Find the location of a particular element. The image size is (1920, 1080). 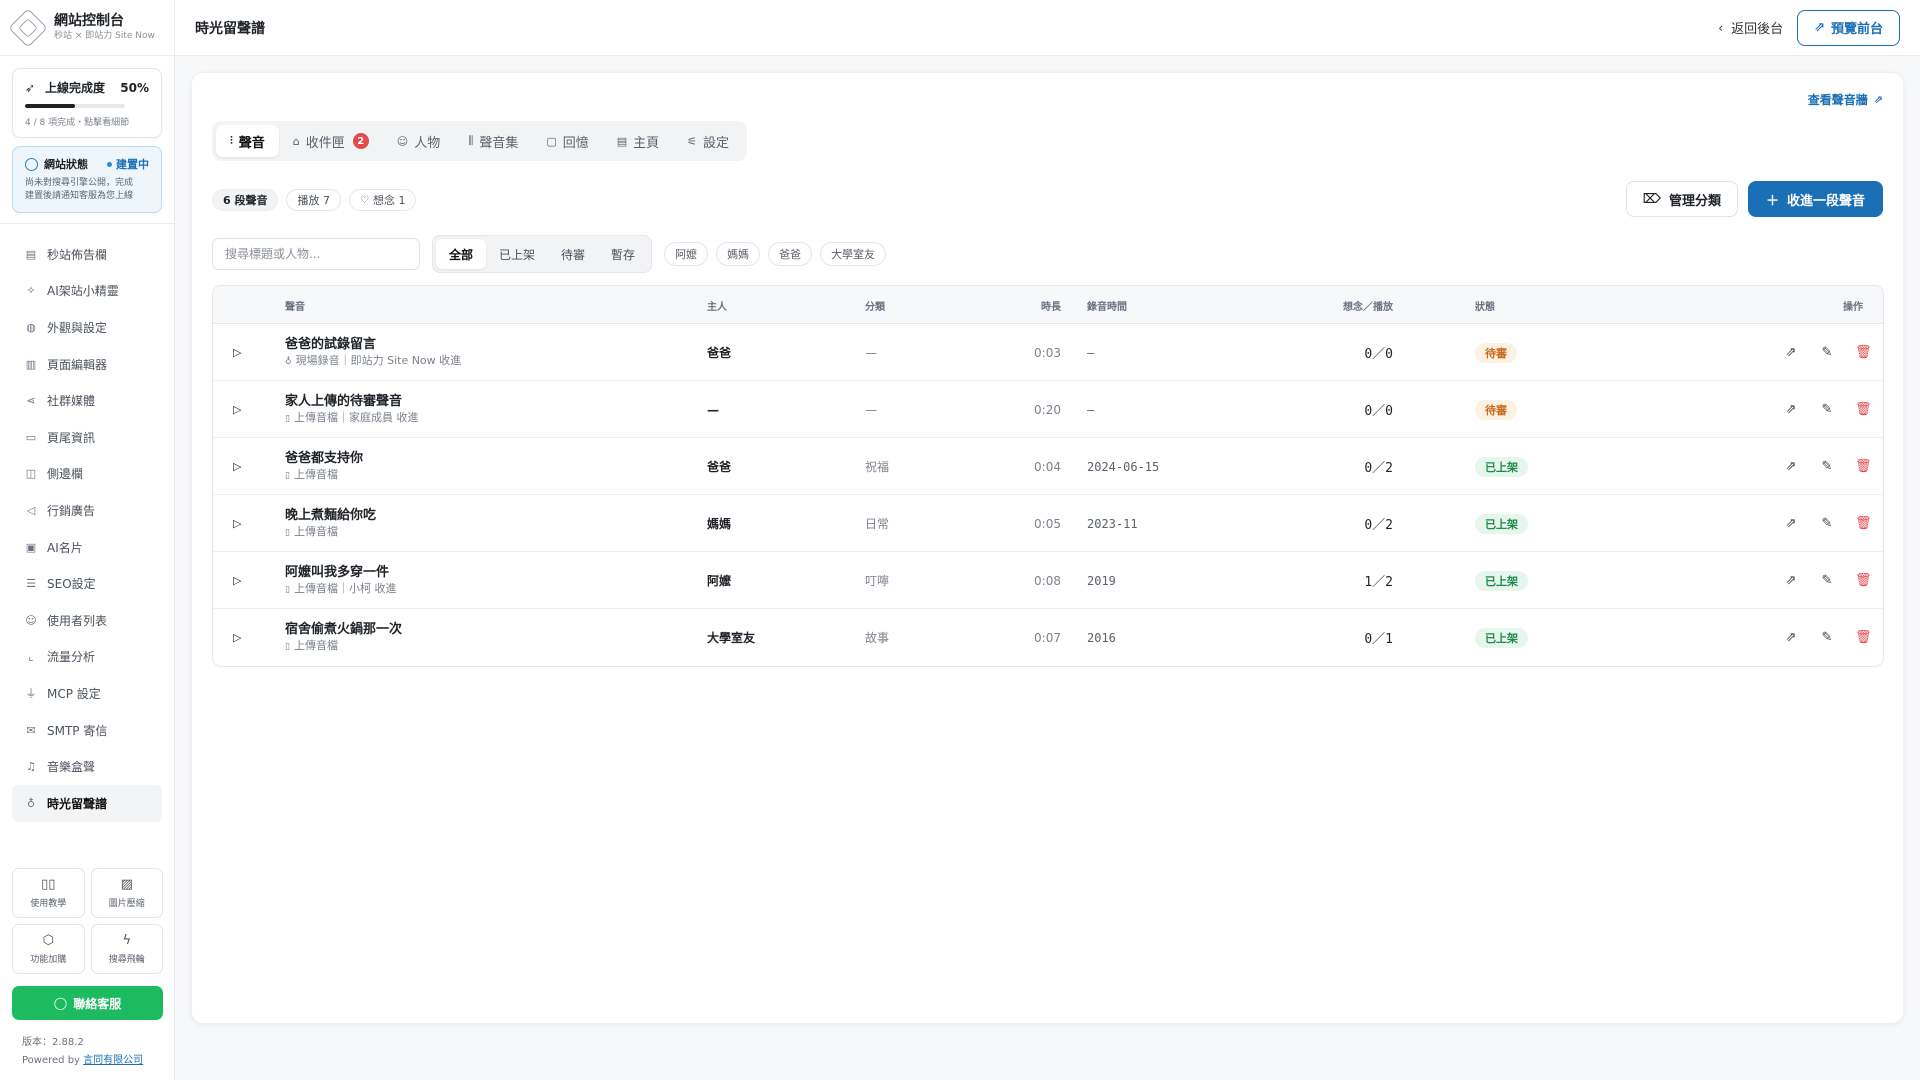

plus-icon: ＋ is located at coordinates (1772, 201).